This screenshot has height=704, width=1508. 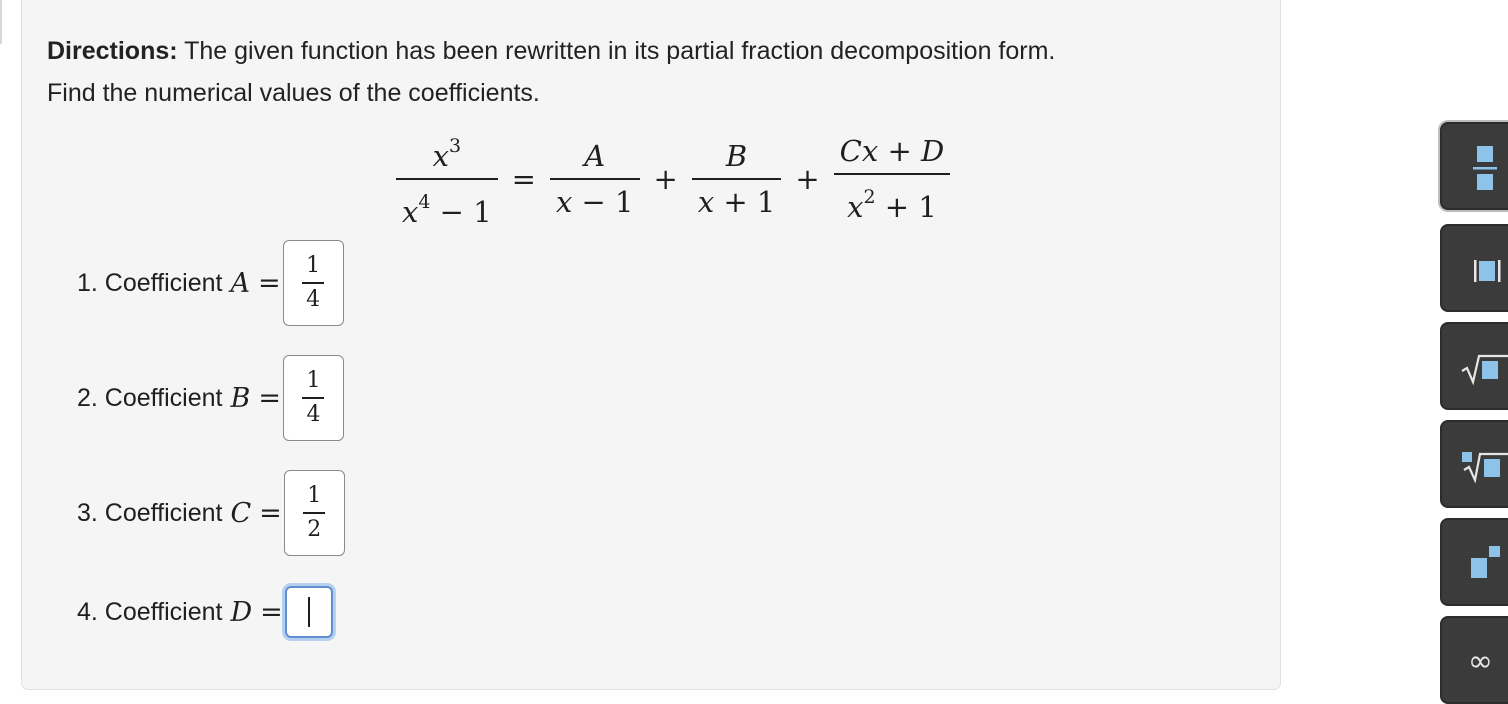 I want to click on question-label: 4. Coefficient, so click(x=150, y=611).